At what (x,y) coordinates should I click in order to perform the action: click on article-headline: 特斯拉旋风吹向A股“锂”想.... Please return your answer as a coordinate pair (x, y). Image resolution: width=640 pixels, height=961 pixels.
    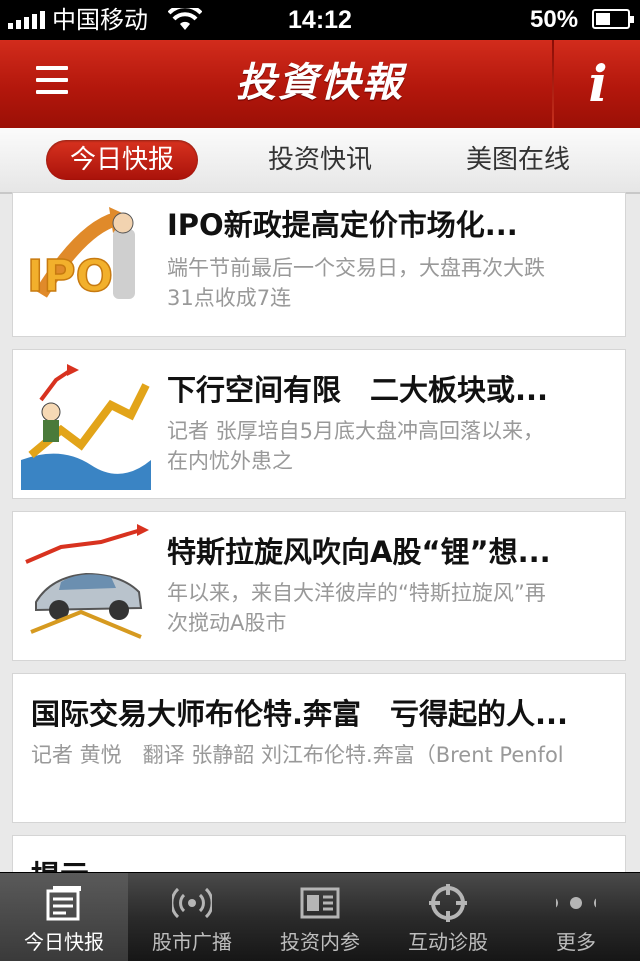
    Looking at the image, I should click on (359, 552).